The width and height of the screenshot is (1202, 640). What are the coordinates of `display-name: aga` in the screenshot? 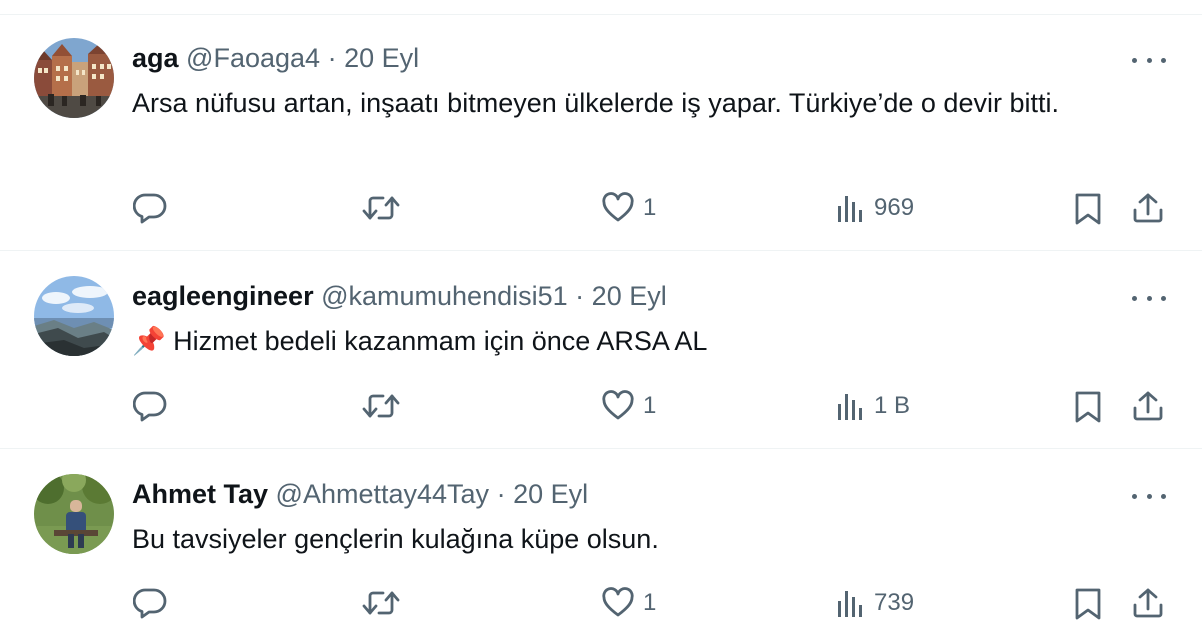 It's located at (155, 58).